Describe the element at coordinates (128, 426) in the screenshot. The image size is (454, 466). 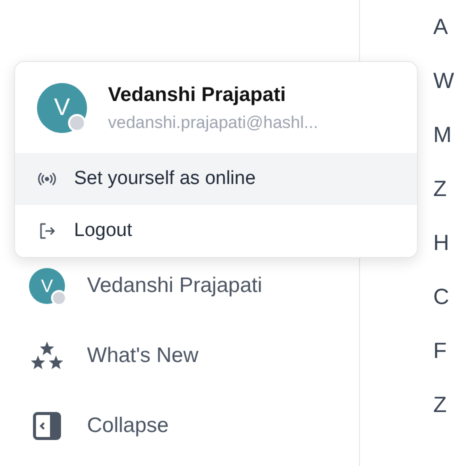
I see `sidebar-item: Collapse` at that location.